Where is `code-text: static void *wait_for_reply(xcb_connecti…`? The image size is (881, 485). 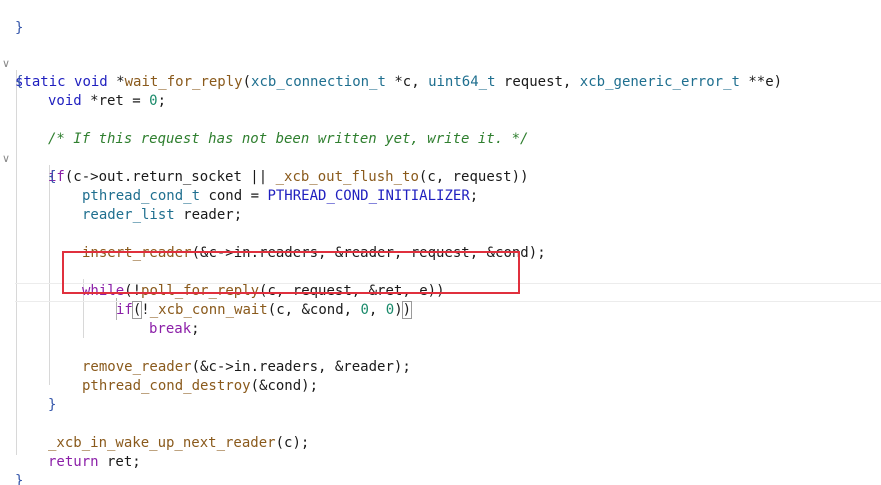
code-text: static void *wait_for_reply(xcb_connecti… is located at coordinates (399, 82).